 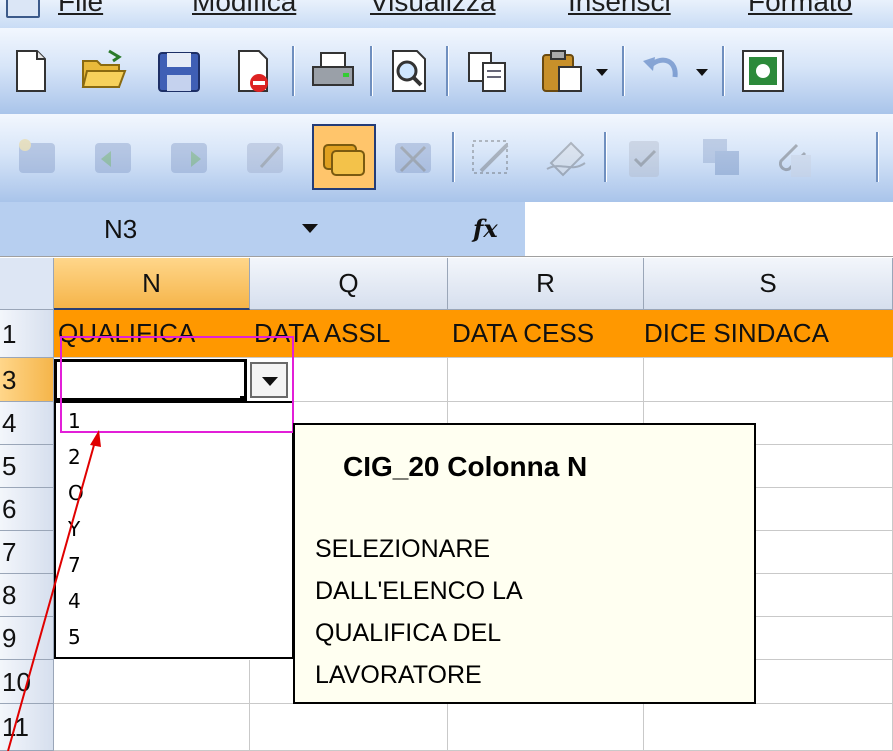 What do you see at coordinates (546, 380) in the screenshot?
I see `cell-r3` at bounding box center [546, 380].